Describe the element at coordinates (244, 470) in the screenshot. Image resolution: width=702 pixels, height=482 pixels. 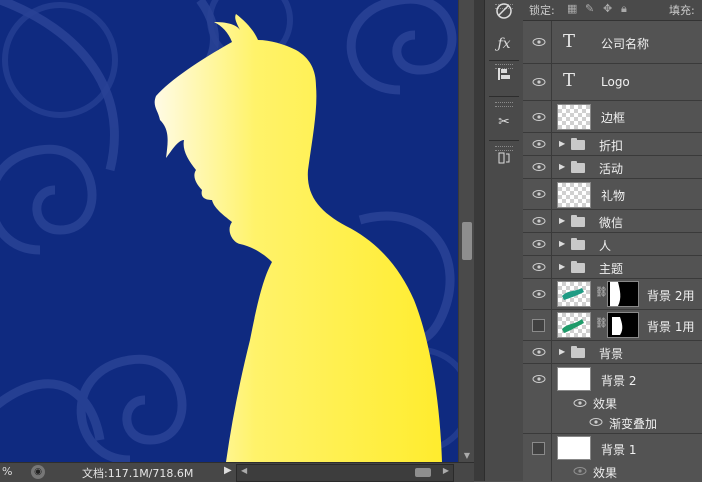
I see `scroll-left-arrow-icon: ◀` at that location.